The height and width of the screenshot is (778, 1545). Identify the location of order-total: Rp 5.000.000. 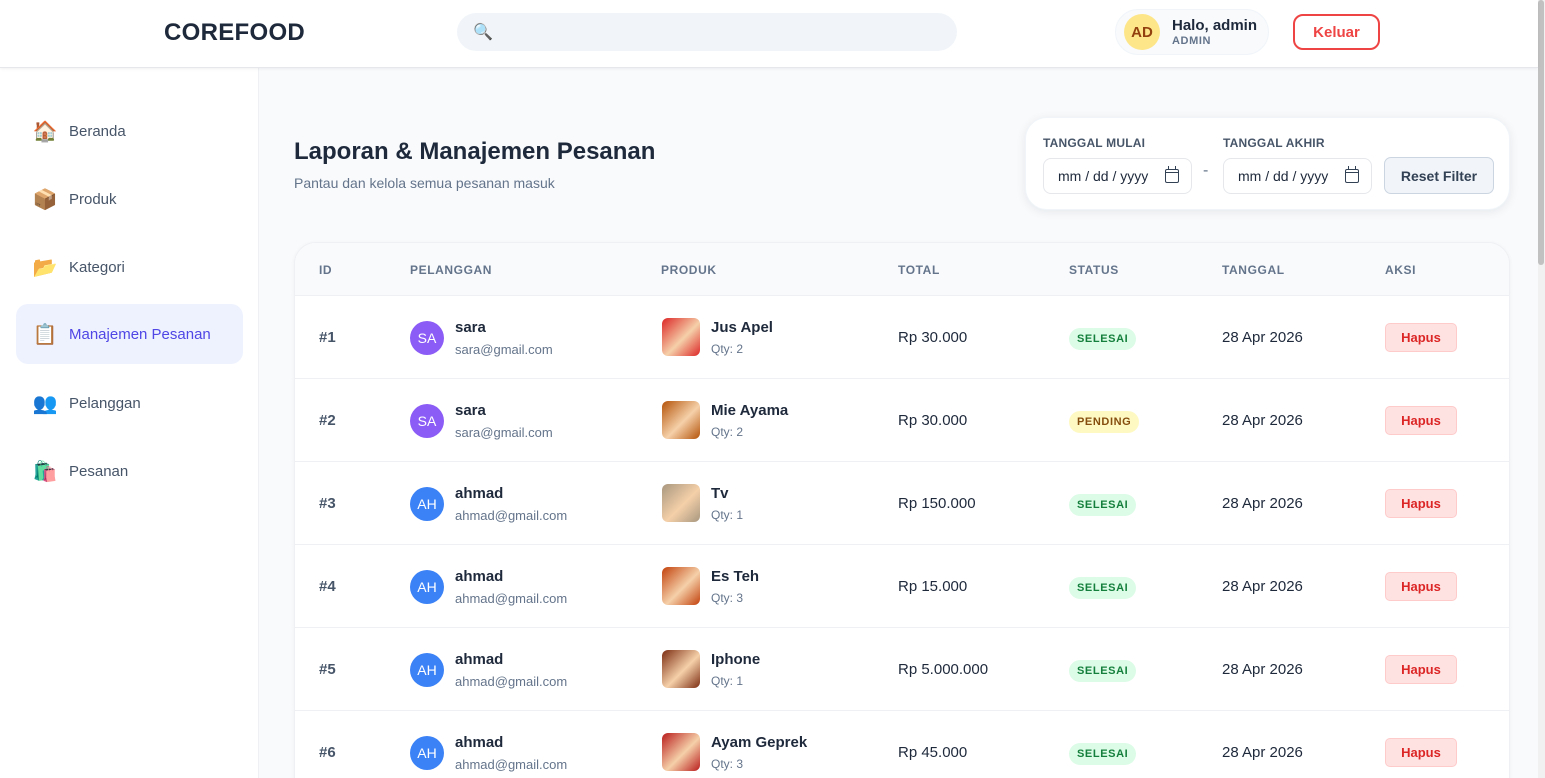
(943, 669).